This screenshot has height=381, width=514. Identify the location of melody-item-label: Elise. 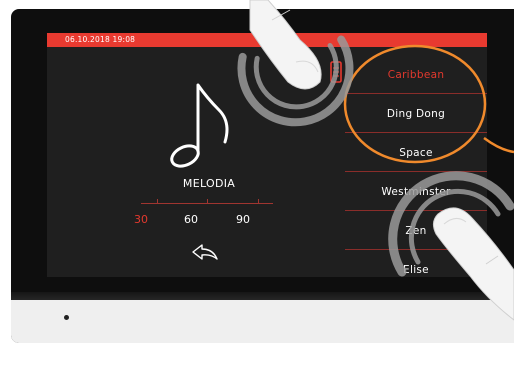
(416, 269).